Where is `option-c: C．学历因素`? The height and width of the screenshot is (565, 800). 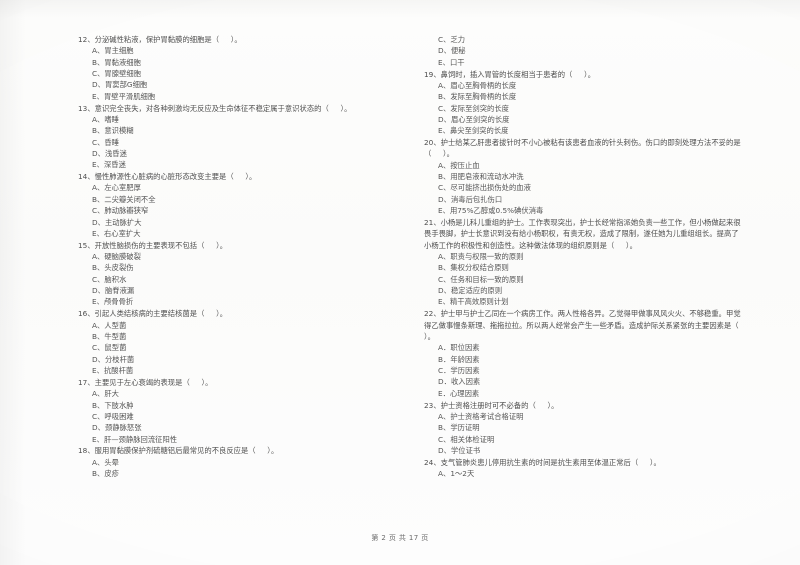 option-c: C．学历因素 is located at coordinates (459, 370).